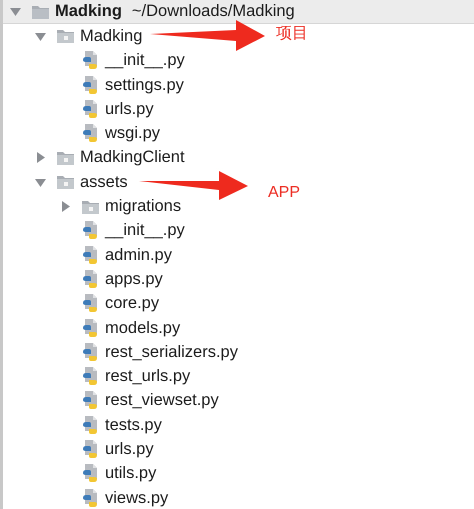  Describe the element at coordinates (143, 206) in the screenshot. I see `folder-name: migrations` at that location.